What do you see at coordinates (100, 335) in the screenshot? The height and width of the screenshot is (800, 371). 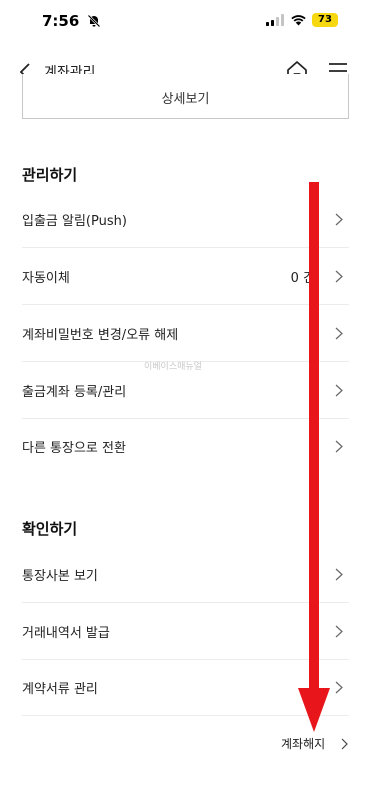 I see `menu-item-label: 계좌비밀번호 변경/오류 해제` at bounding box center [100, 335].